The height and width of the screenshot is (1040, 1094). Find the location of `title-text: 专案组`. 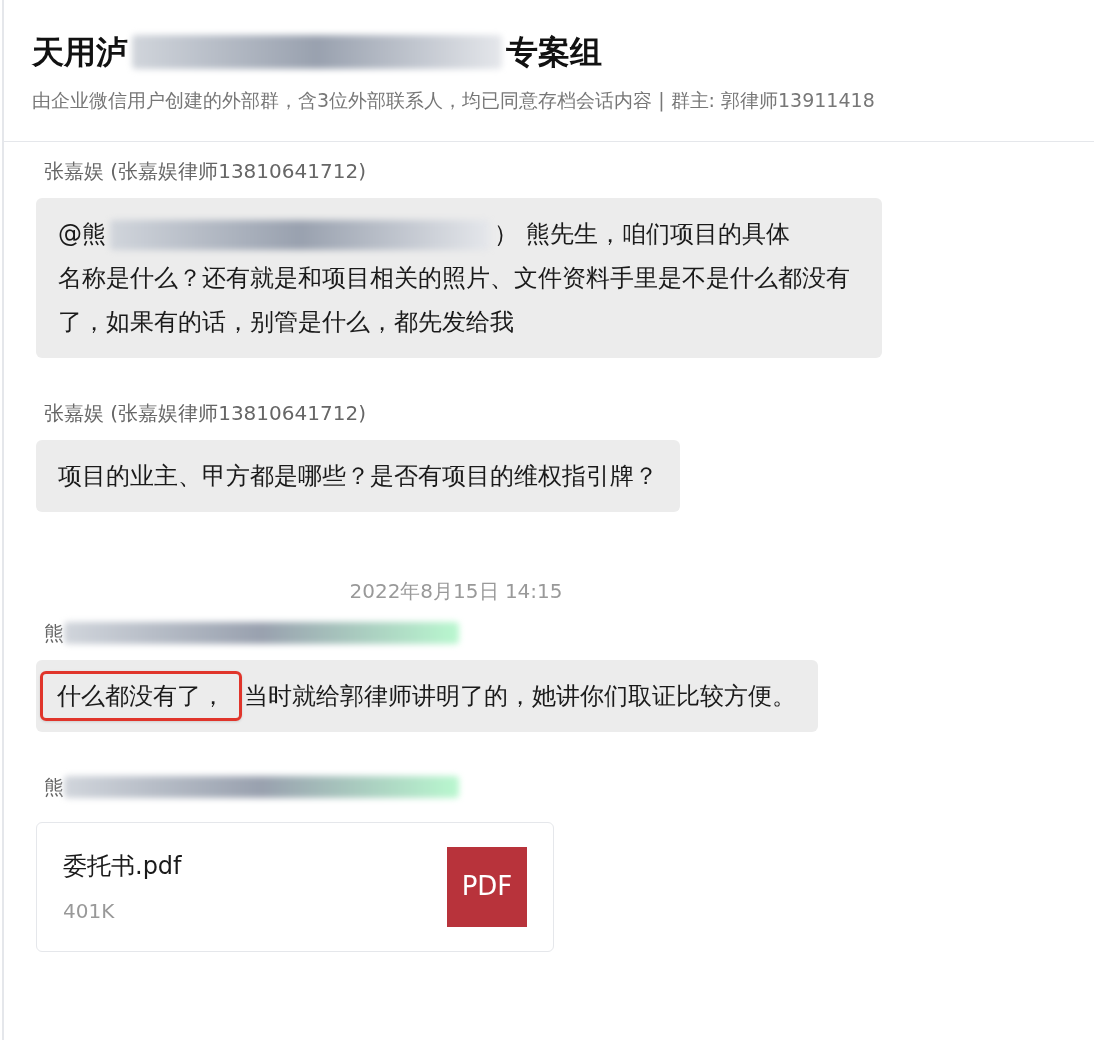

title-text: 专案组 is located at coordinates (554, 52).